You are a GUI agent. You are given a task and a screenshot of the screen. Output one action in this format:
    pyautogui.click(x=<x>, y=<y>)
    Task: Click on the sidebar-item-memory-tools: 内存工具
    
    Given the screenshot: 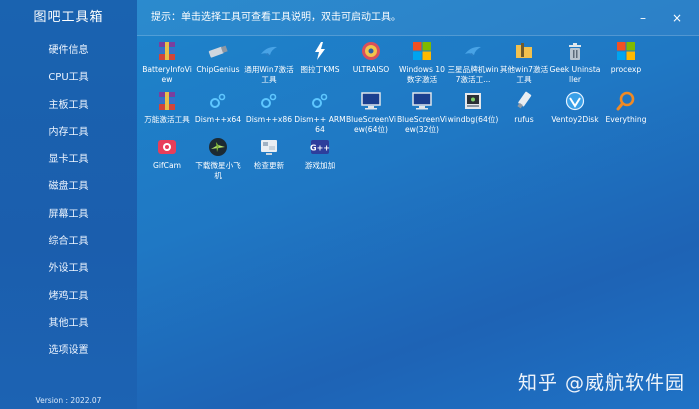 What is the action you would take?
    pyautogui.click(x=68, y=132)
    